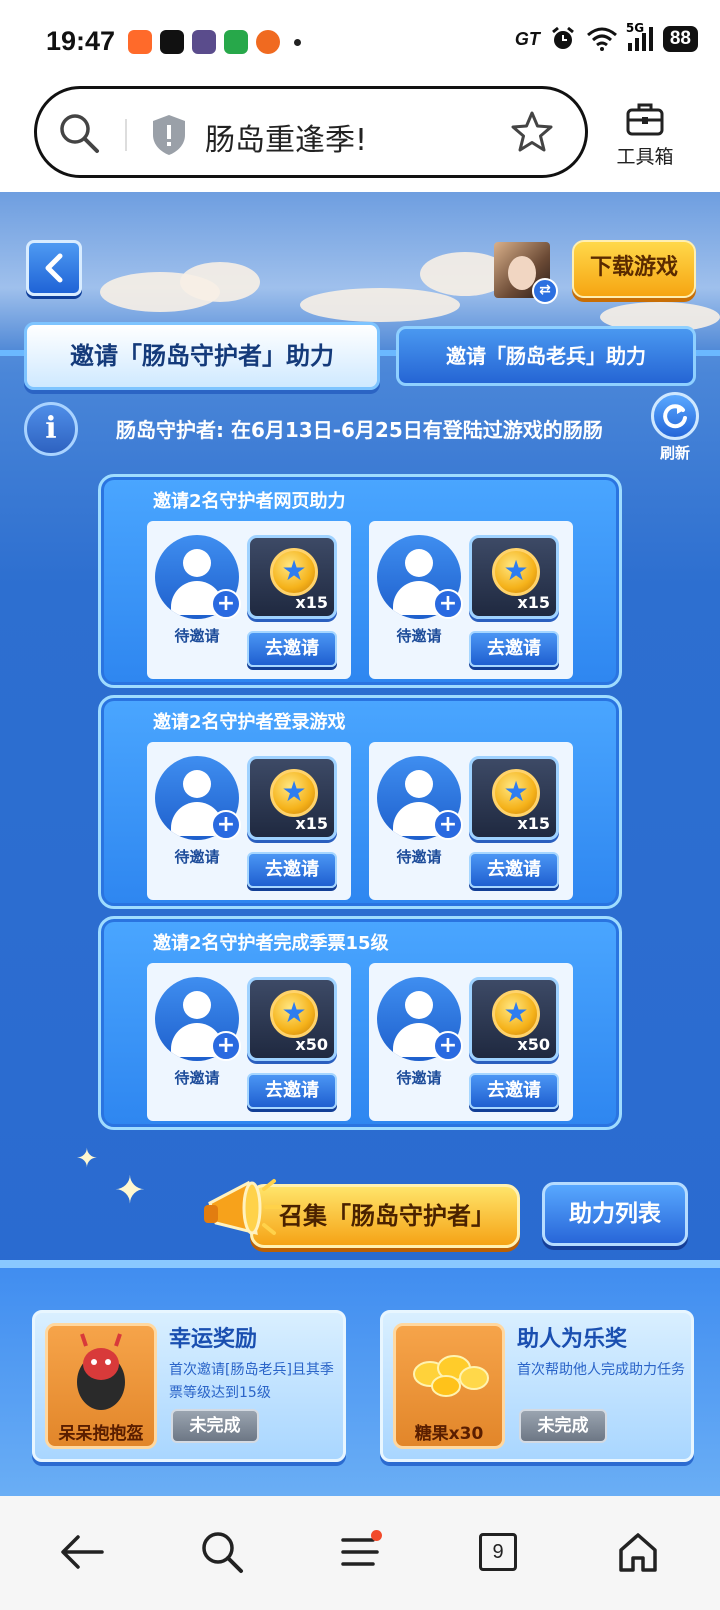 The image size is (720, 1610). Describe the element at coordinates (271, 943) in the screenshot. I see `panel-title: 邀请2名守护者完成季票15级` at that location.